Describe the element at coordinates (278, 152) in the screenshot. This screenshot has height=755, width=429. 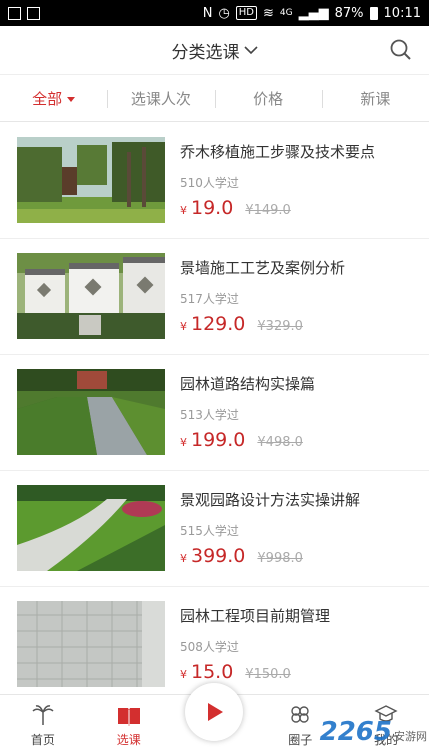
I see `course-title: 乔木移植施工步骤及技术要点` at that location.